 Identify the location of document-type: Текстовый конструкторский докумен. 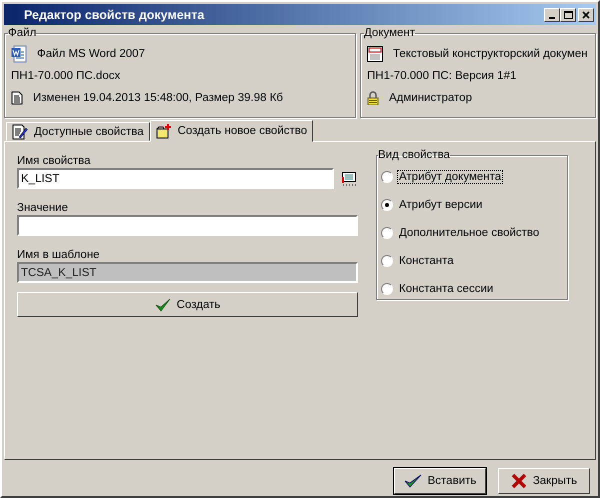
(490, 54).